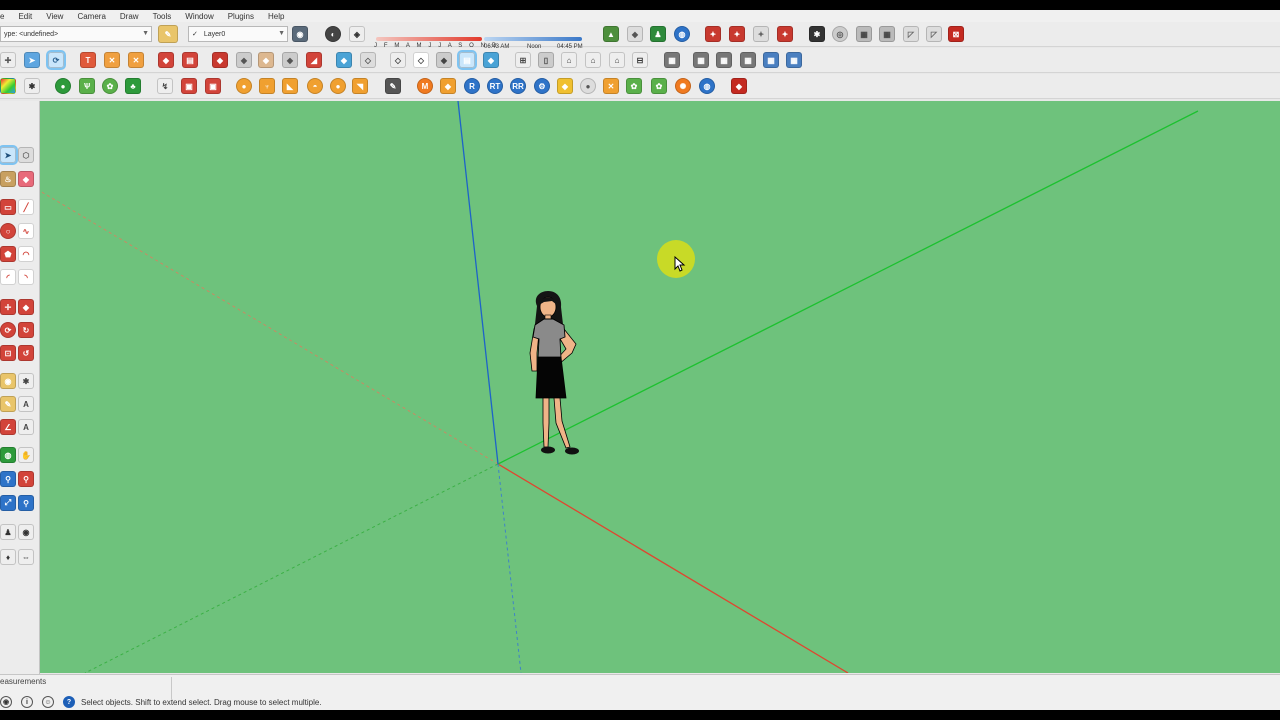 Image resolution: width=1280 pixels, height=720 pixels. Describe the element at coordinates (713, 34) in the screenshot. I see `3d-warehouse-icon: ✦` at that location.